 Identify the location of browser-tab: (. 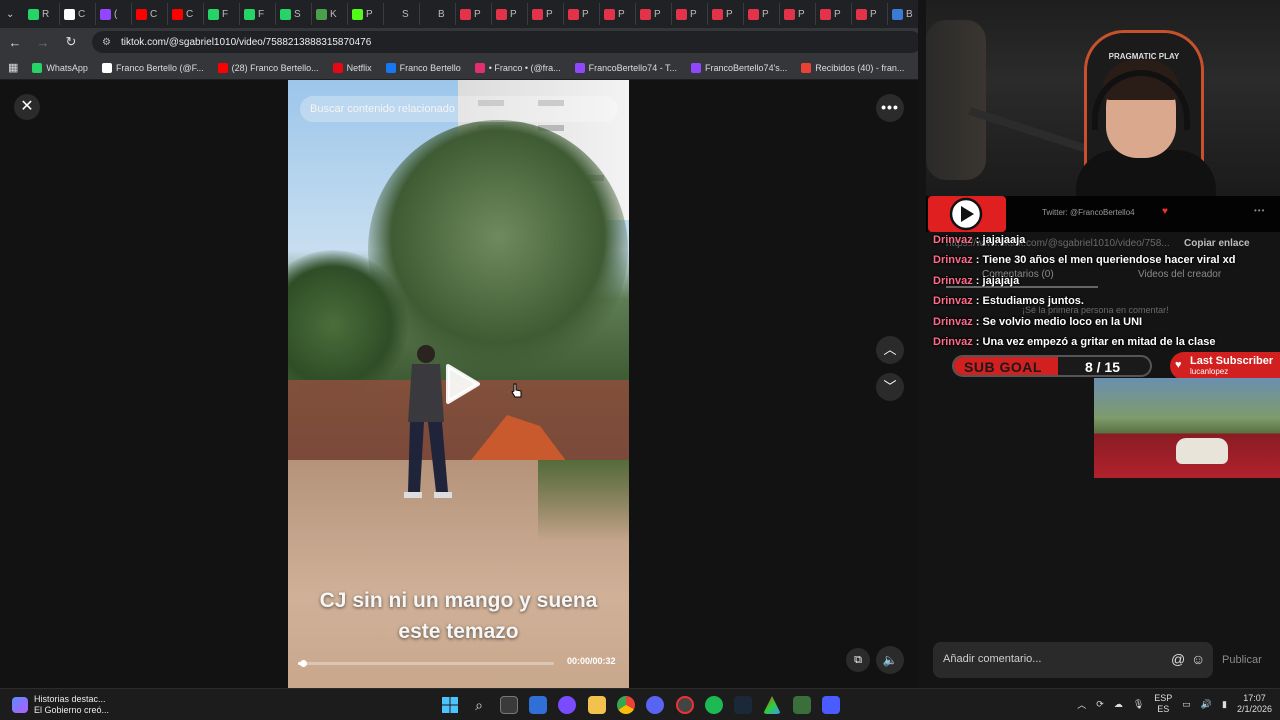
(114, 14).